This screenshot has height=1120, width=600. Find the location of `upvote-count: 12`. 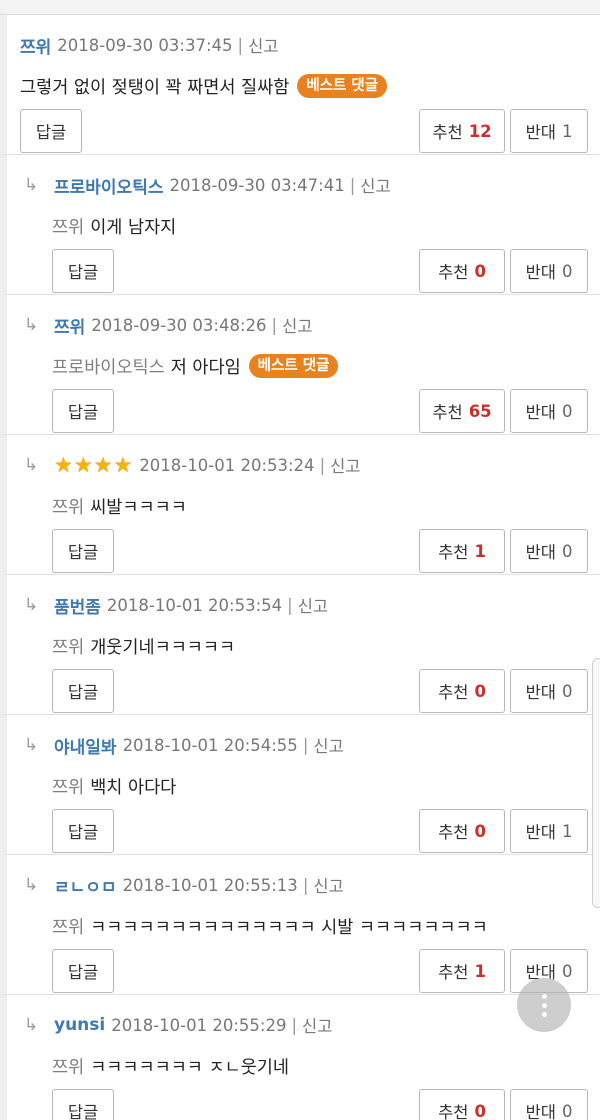

upvote-count: 12 is located at coordinates (480, 131).